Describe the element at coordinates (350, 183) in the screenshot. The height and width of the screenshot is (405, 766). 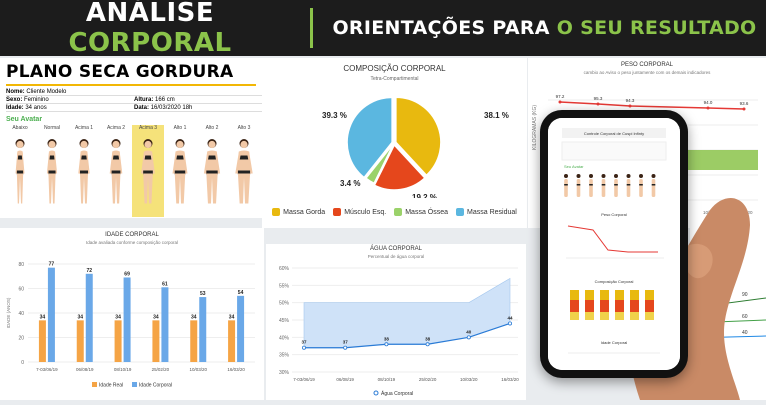
I see `pie-label-3: 3.4 %` at that location.